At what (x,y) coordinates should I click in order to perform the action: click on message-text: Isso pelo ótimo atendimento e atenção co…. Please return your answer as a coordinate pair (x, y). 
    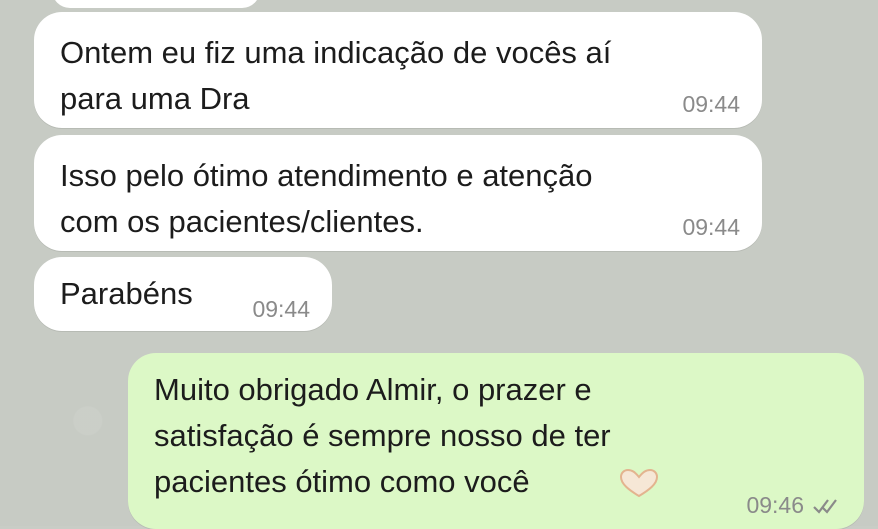
    Looking at the image, I should click on (326, 198).